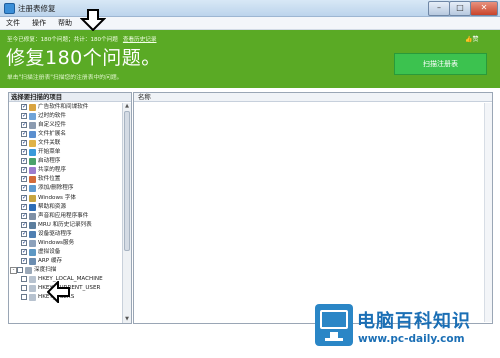 The width and height of the screenshot is (500, 358). Describe the element at coordinates (70, 97) in the screenshot. I see `scan-items-header: 选择要扫描的项目` at that location.